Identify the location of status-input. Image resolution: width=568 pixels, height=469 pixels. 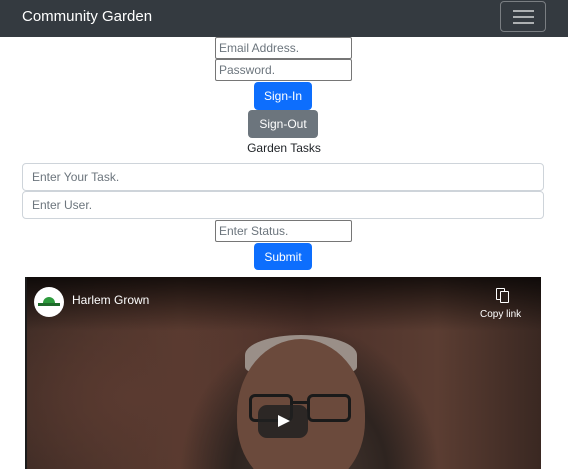
(283, 231).